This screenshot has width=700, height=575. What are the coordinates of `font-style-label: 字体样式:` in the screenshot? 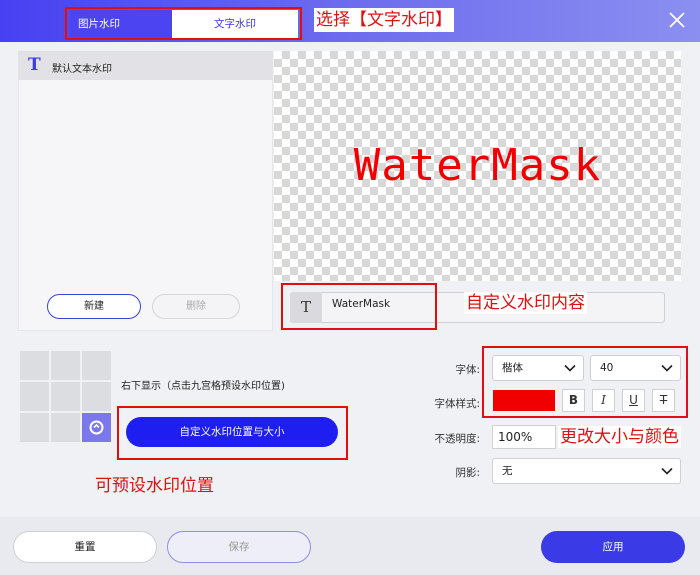 It's located at (457, 404).